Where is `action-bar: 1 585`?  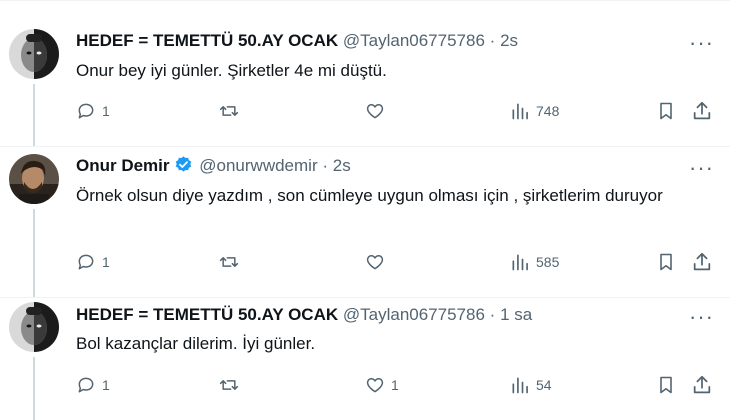 action-bar: 1 585 is located at coordinates (396, 262).